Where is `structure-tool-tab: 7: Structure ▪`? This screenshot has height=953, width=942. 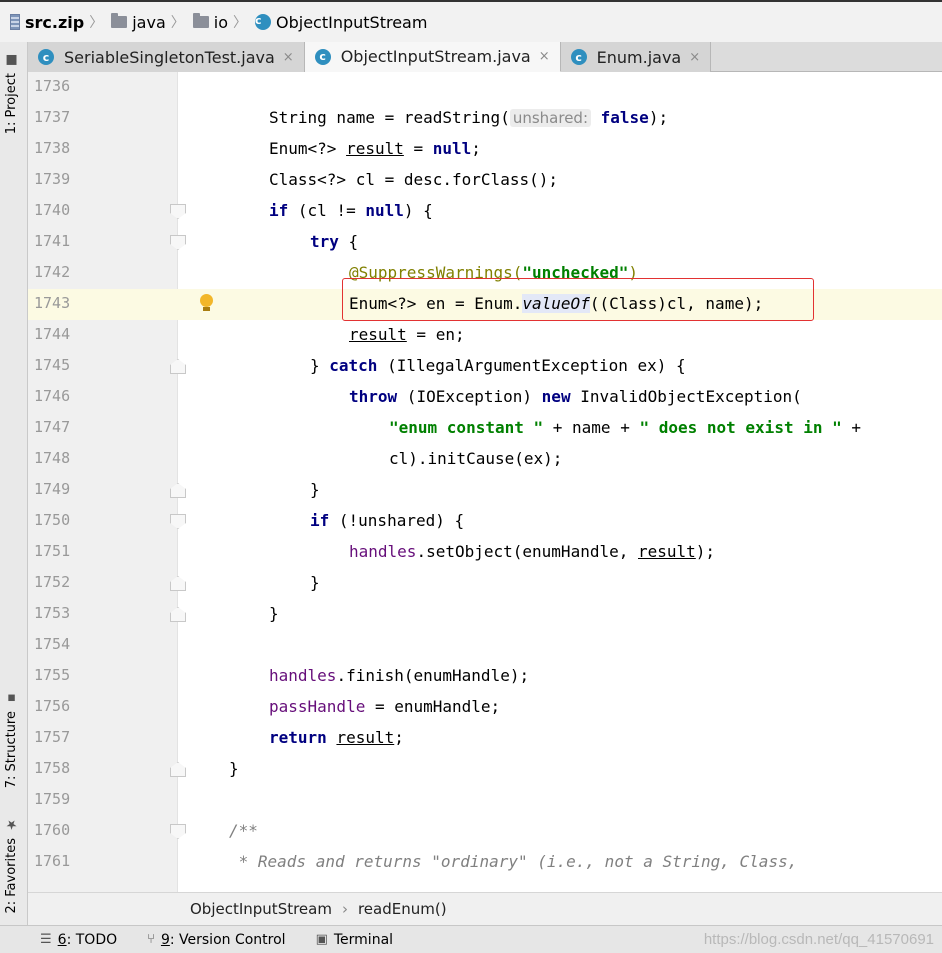
structure-tool-tab: 7: Structure ▪ is located at coordinates (11, 739).